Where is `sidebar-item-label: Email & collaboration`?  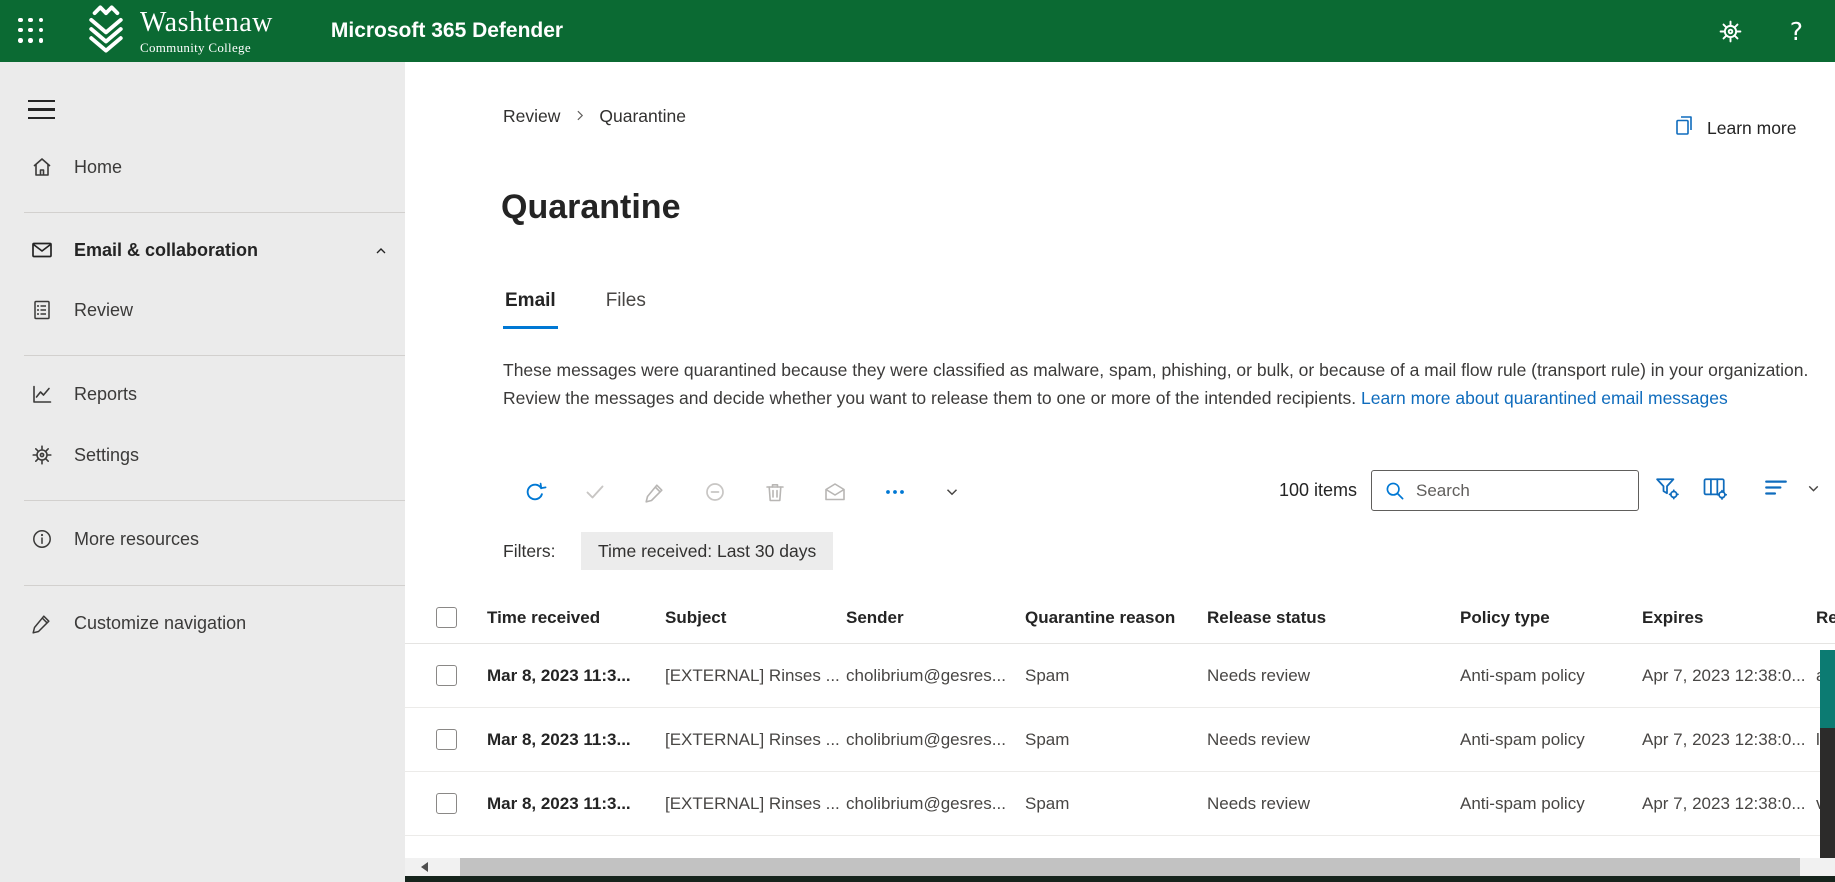
sidebar-item-label: Email & collaboration is located at coordinates (166, 249).